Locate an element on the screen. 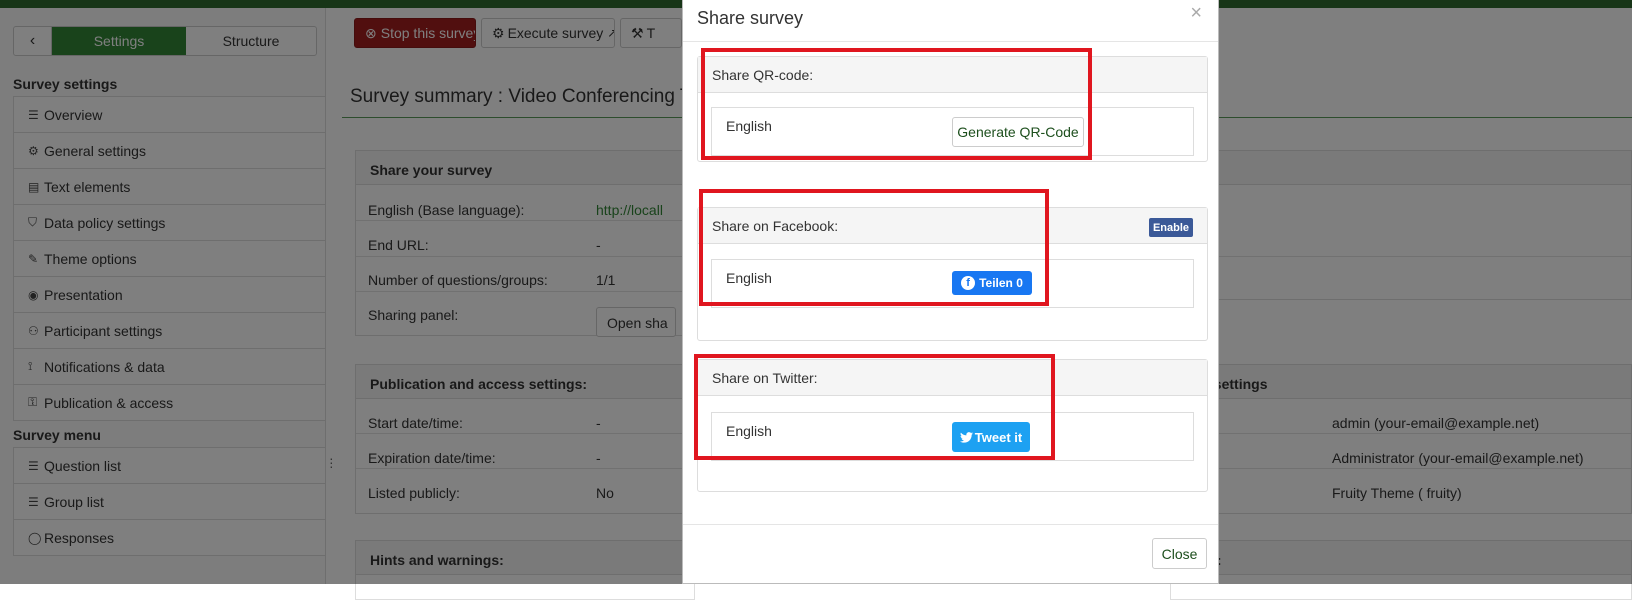  share-qr-row: English Generate QR-Code is located at coordinates (952, 131).